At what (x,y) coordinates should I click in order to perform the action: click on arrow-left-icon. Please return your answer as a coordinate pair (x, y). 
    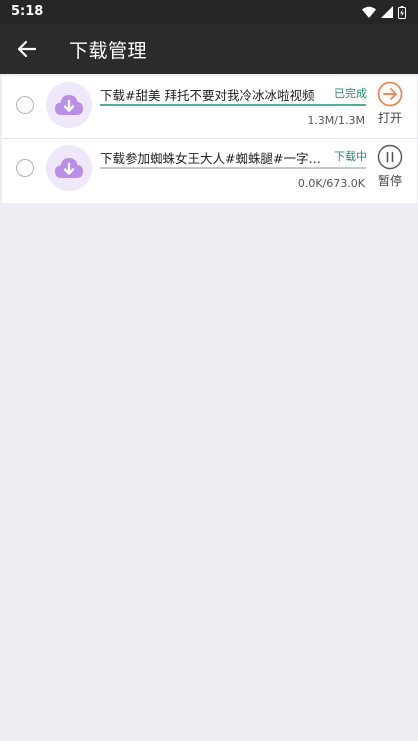
    Looking at the image, I should click on (27, 49).